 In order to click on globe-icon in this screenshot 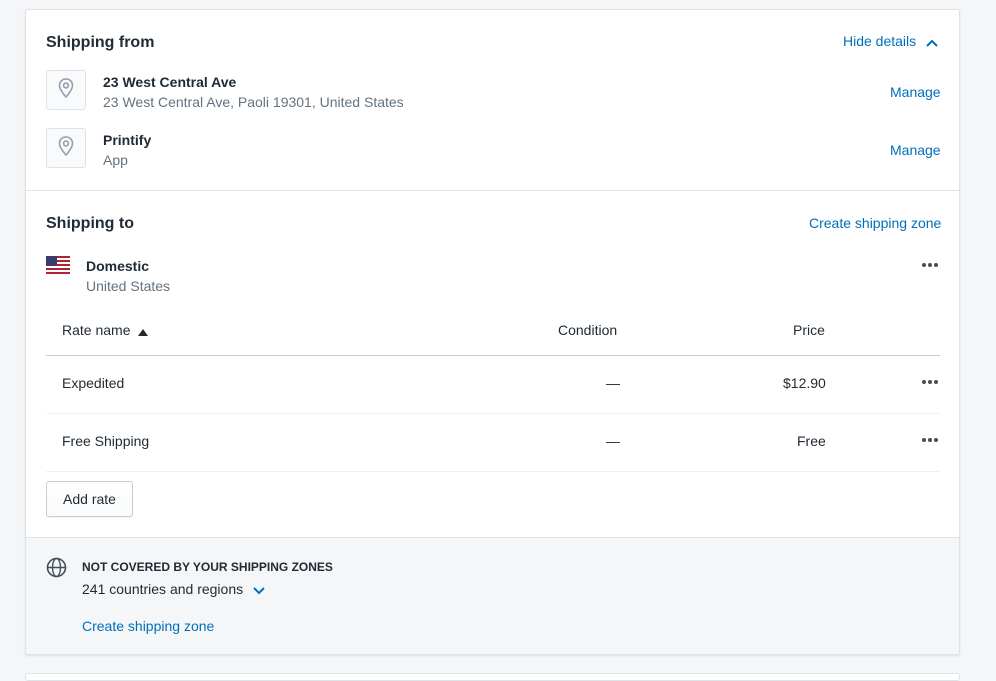, I will do `click(56, 570)`.